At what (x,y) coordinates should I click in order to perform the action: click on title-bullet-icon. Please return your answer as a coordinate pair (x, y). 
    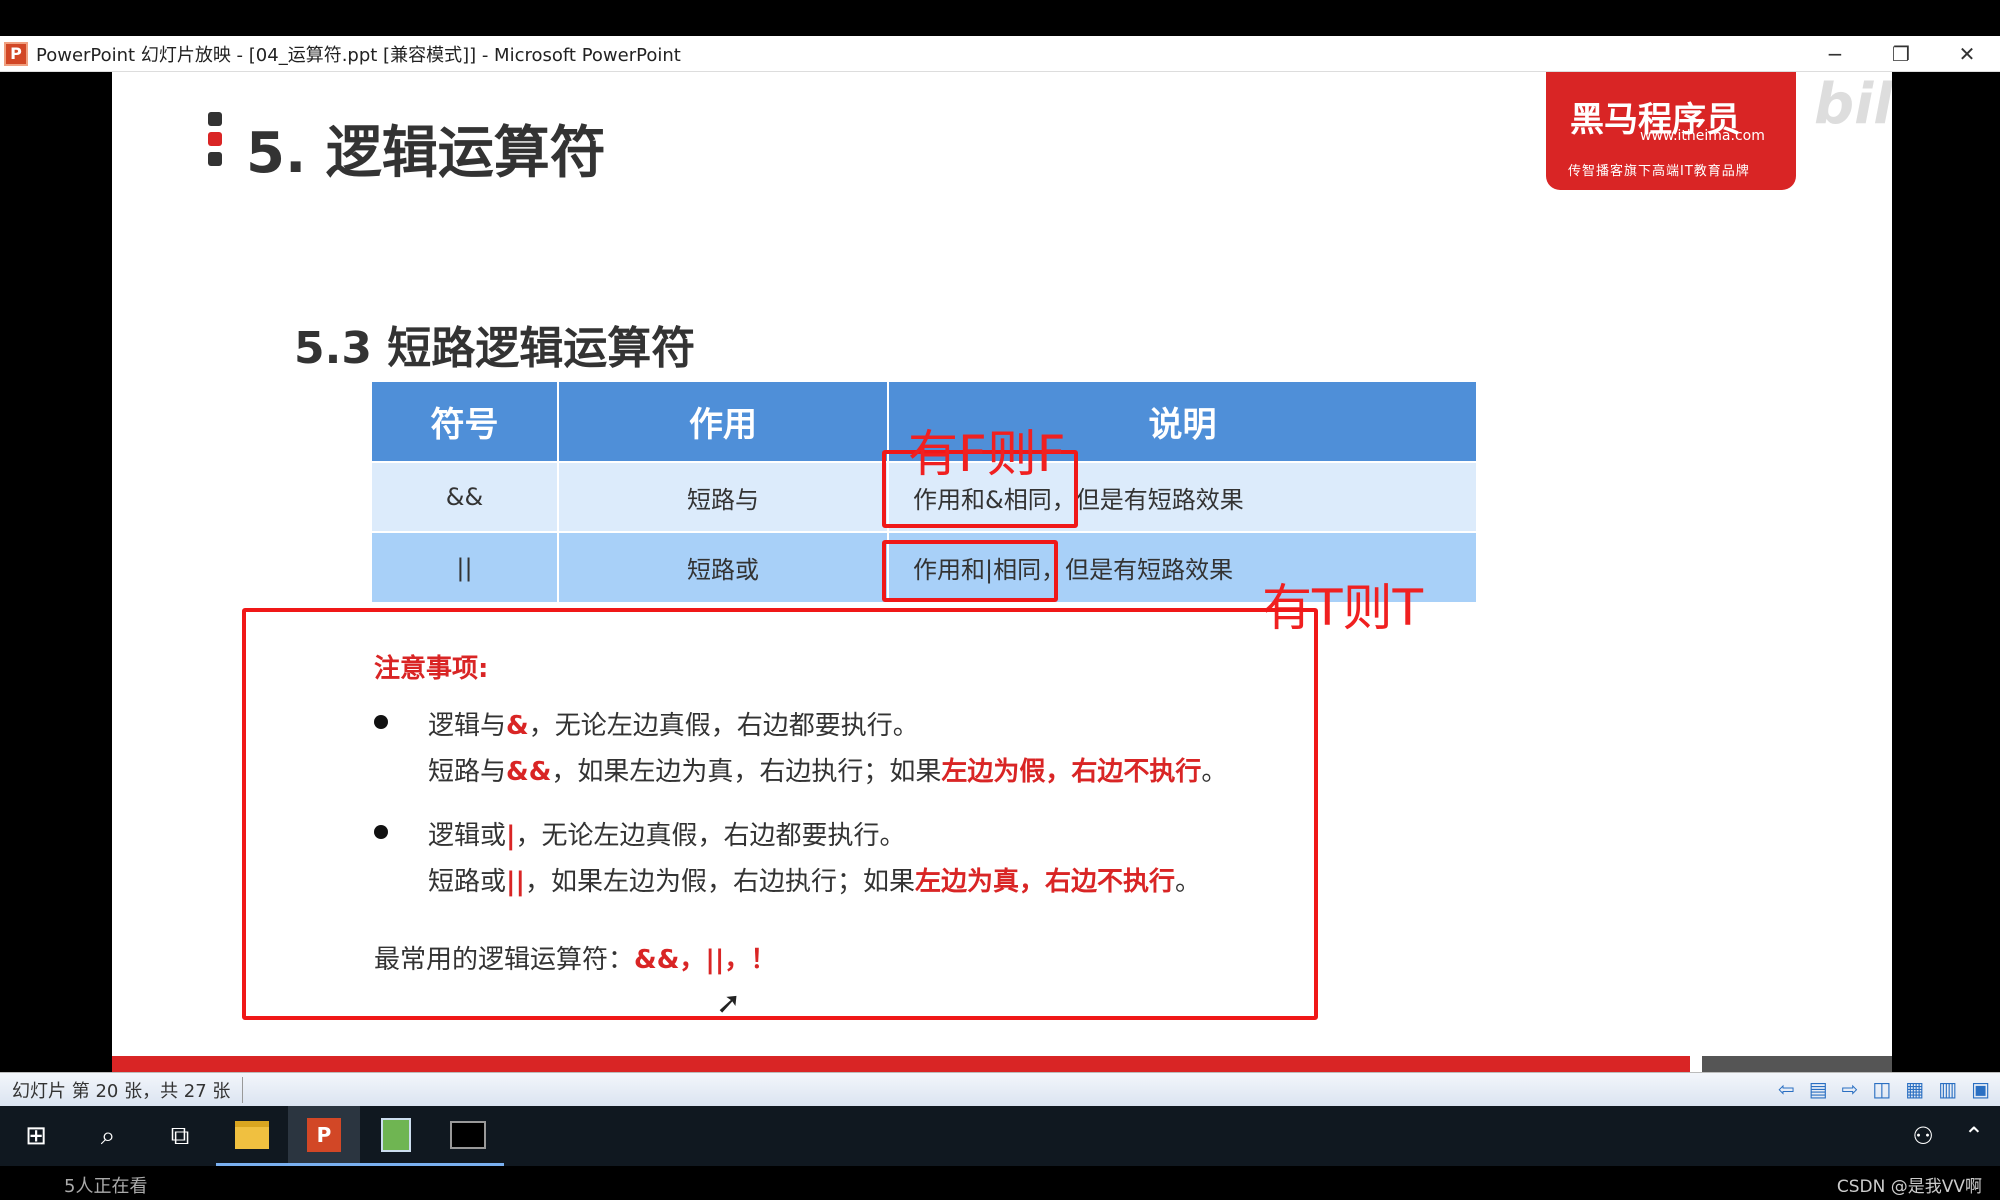
    Looking at the image, I should click on (215, 142).